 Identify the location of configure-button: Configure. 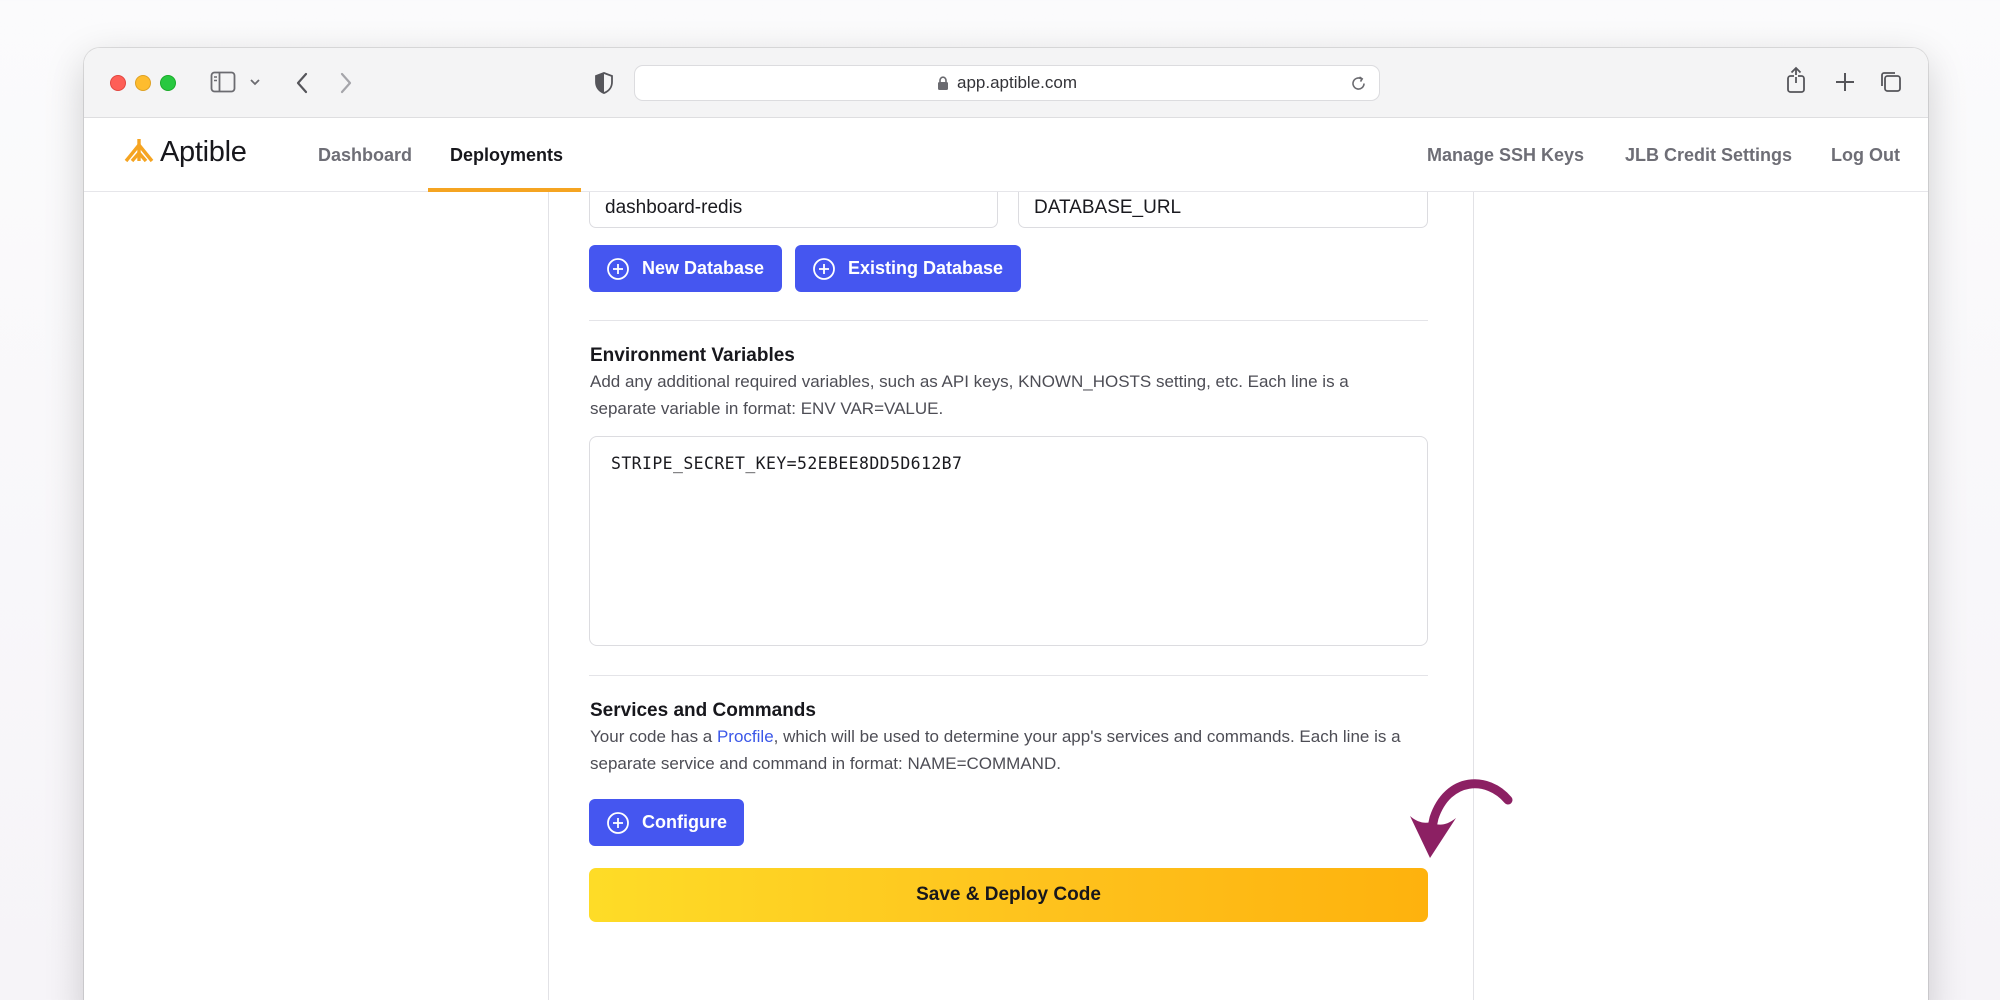
(666, 822).